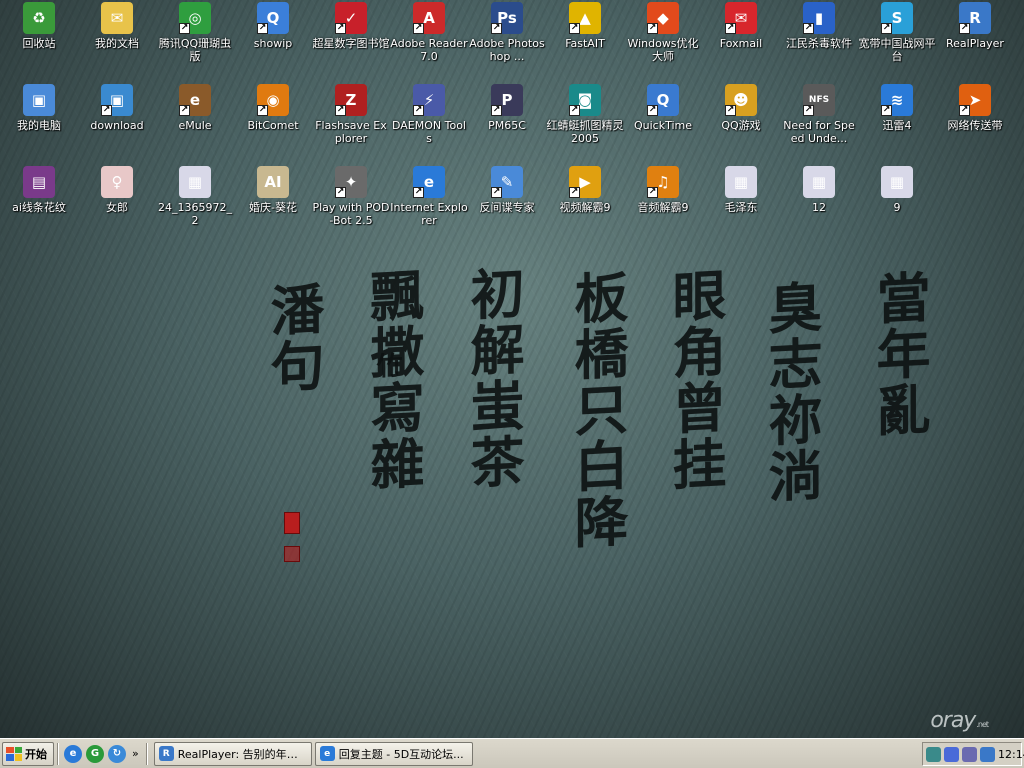 The height and width of the screenshot is (768, 1024). Describe the element at coordinates (585, 122) in the screenshot. I see `desktop-icon: ◙ ↗ 红蜻蜓抓图精灵2005` at that location.